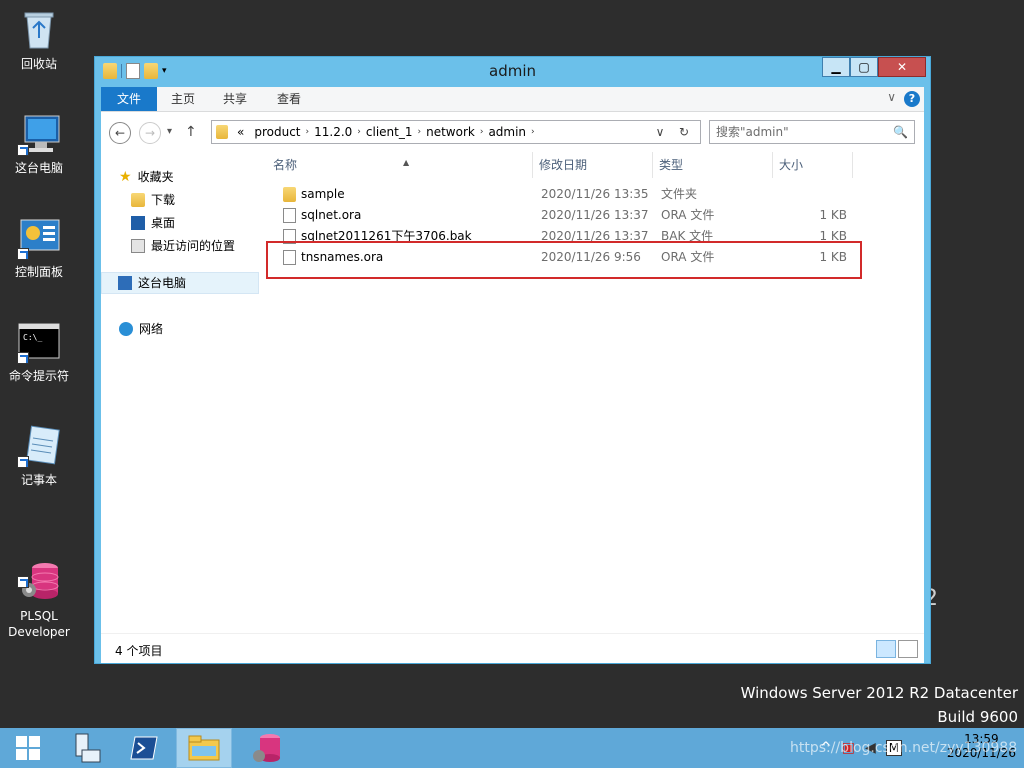 The height and width of the screenshot is (768, 1024). Describe the element at coordinates (129, 99) in the screenshot. I see `tab-file: 文件` at that location.